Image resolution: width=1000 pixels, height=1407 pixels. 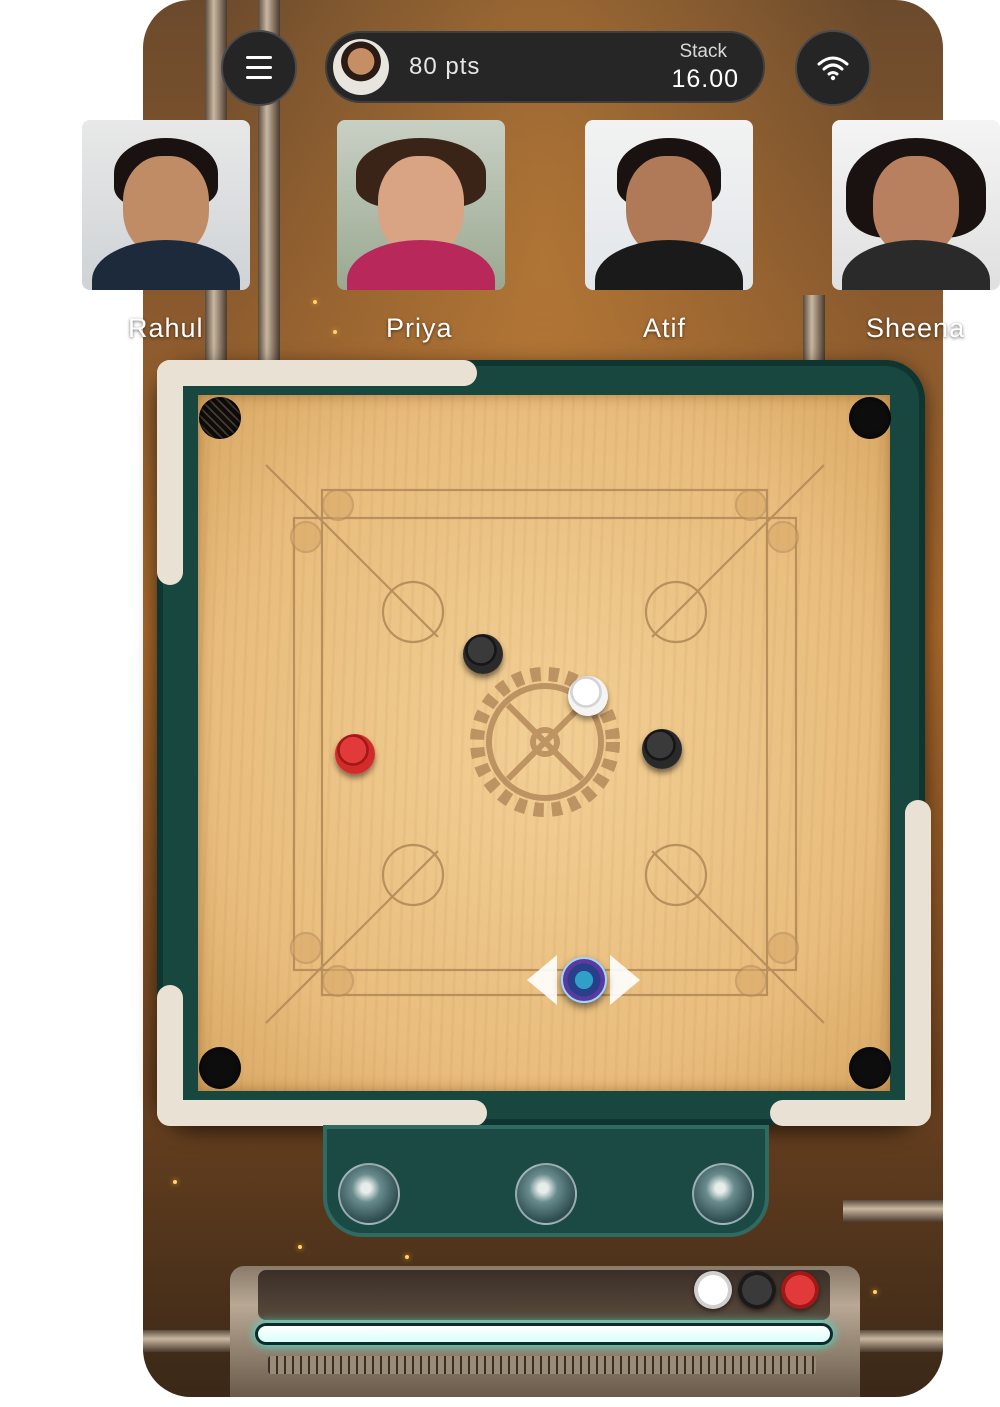 What do you see at coordinates (703, 51) in the screenshot?
I see `stack-label: Stack` at bounding box center [703, 51].